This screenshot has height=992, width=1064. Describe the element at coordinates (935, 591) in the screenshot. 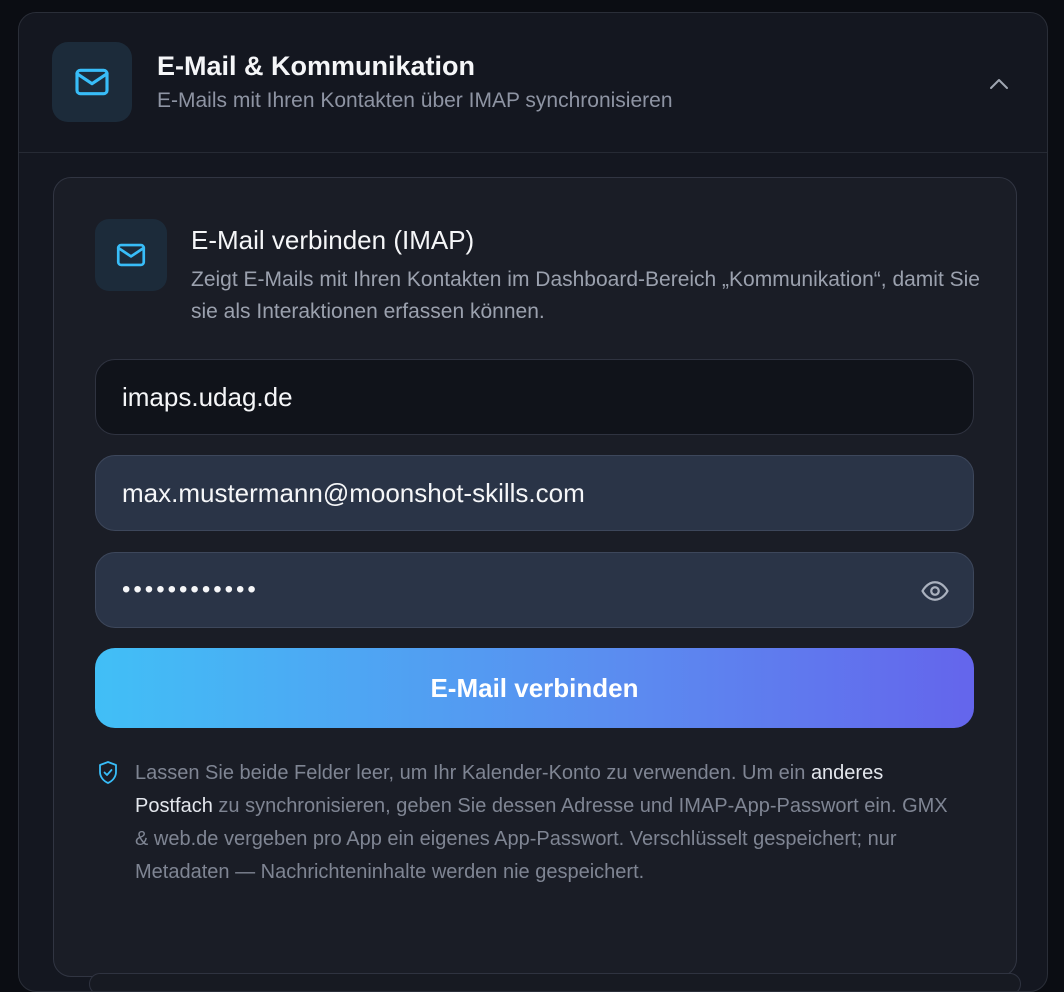

I see `eye-icon` at that location.